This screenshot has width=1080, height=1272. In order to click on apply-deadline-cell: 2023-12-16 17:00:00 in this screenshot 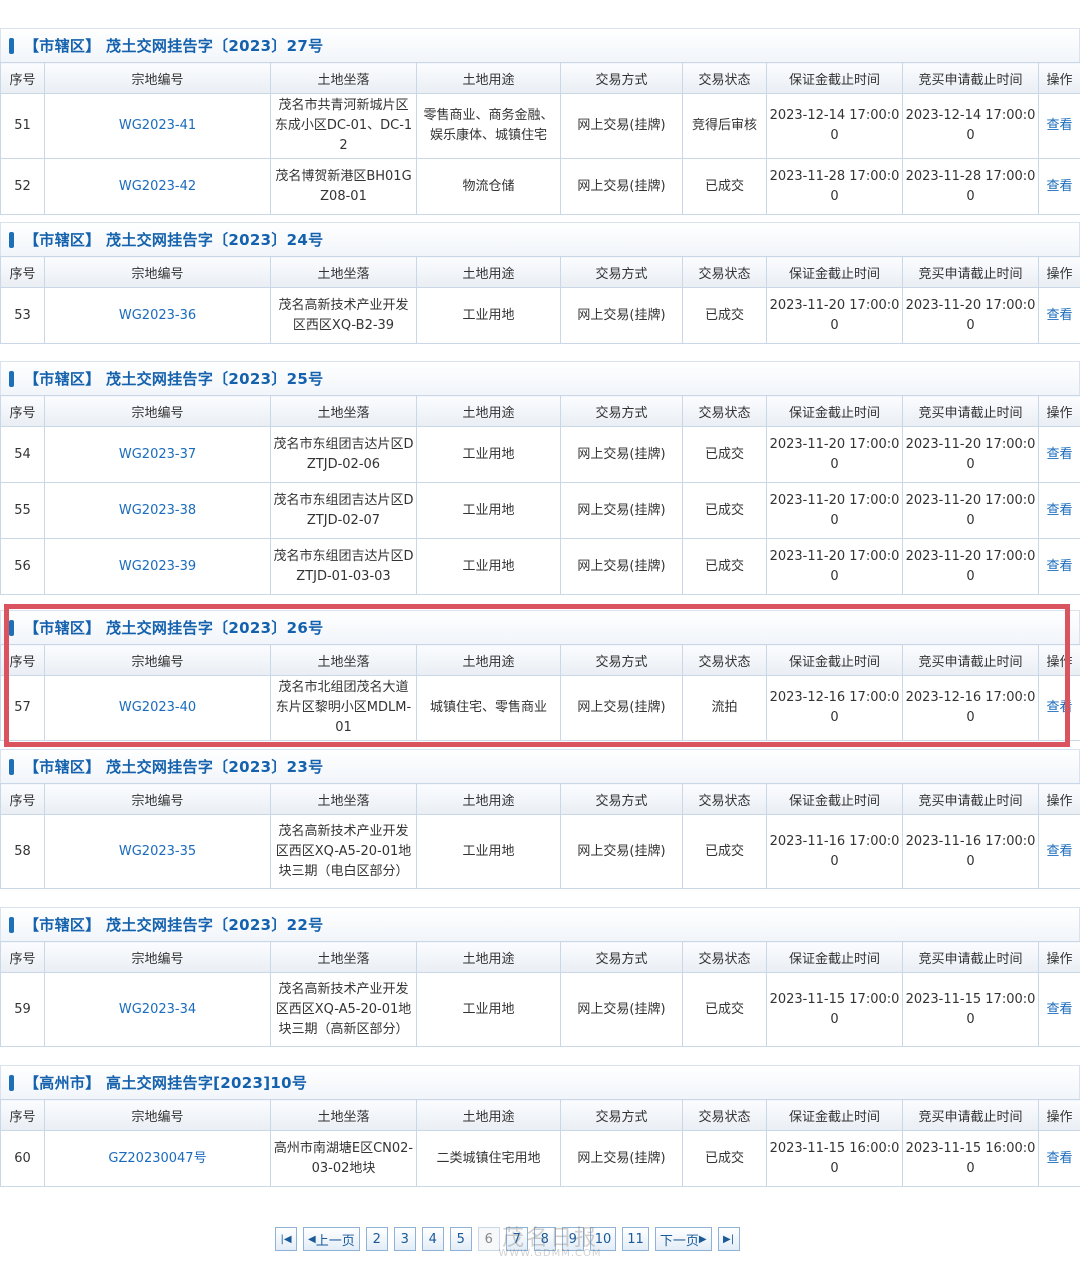, I will do `click(970, 708)`.